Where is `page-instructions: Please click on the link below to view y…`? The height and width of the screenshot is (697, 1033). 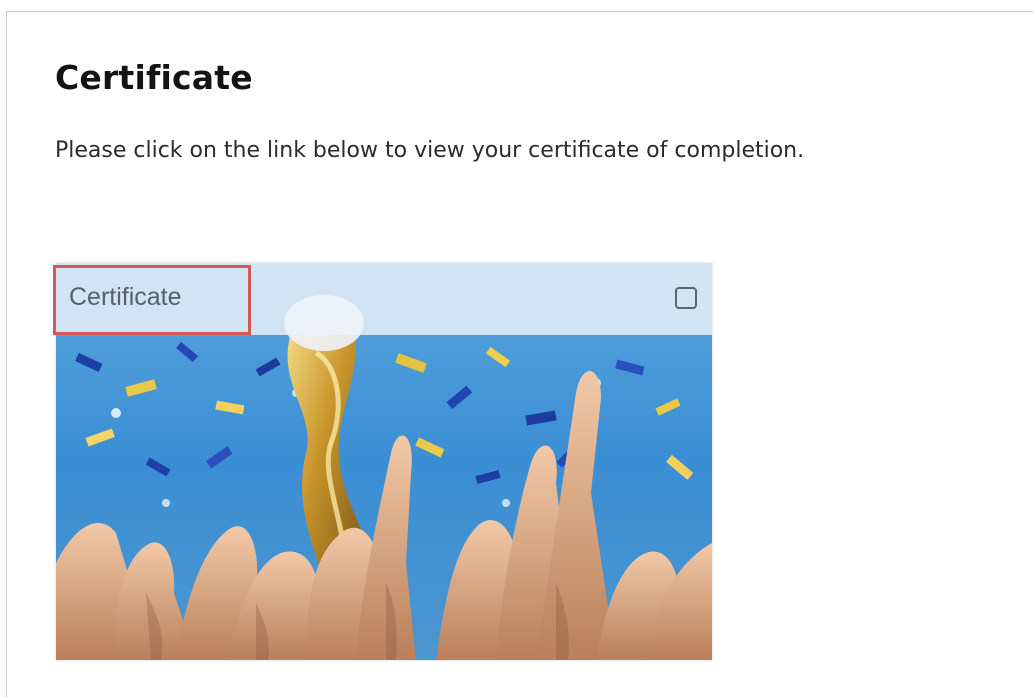 page-instructions: Please click on the link below to view y… is located at coordinates (430, 150).